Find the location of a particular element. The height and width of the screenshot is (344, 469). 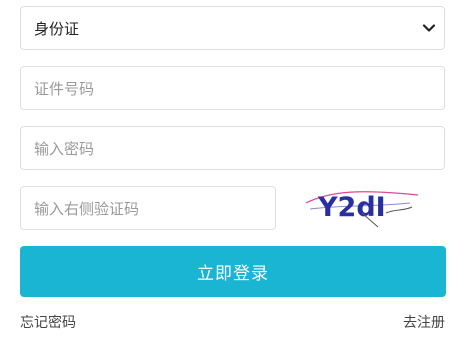

captcha-placeholder: 输入右侧验证码 is located at coordinates (87, 208).